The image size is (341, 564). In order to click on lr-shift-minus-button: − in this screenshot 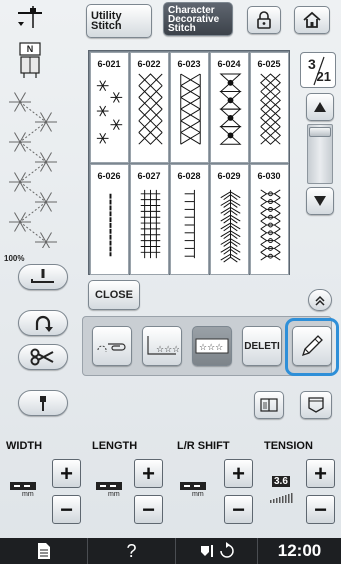, I will do `click(238, 509)`.